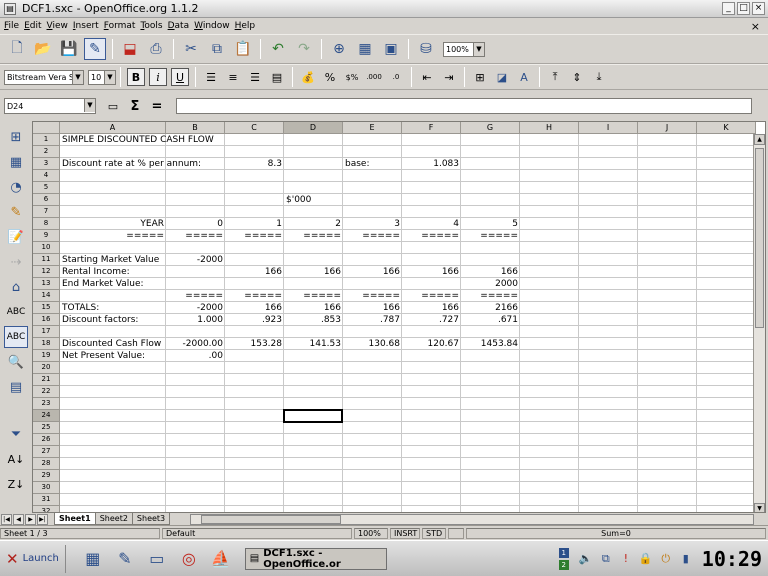 This screenshot has width=768, height=576. I want to click on justify-icon: ▤, so click(277, 77).